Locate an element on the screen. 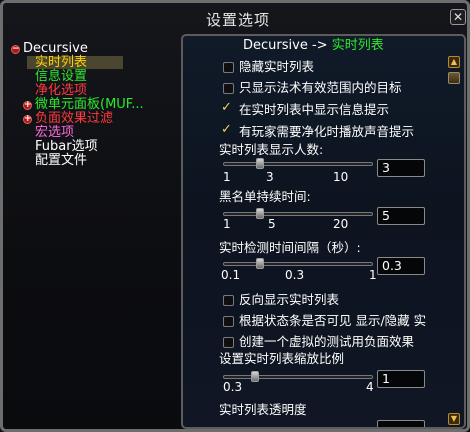  virtual-debuff-checkbox is located at coordinates (228, 342).